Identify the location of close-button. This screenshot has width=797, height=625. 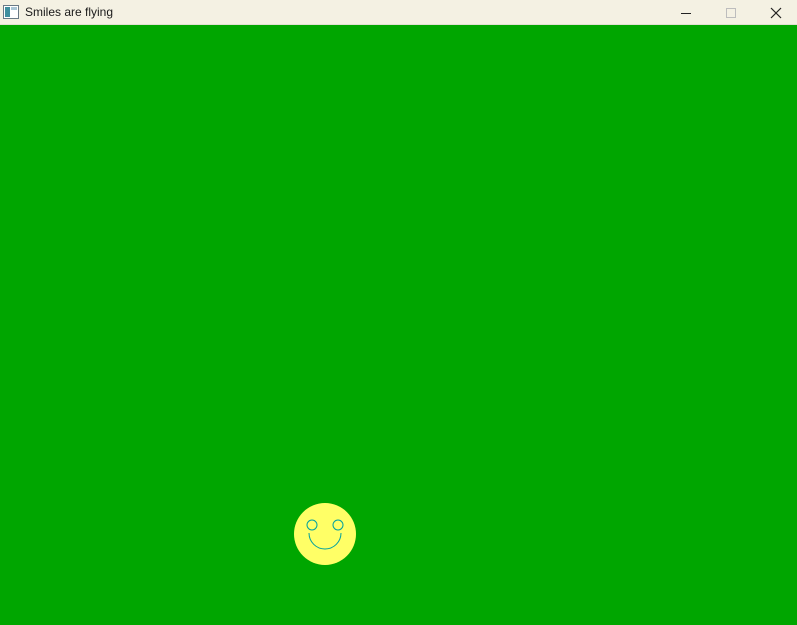
(775, 12).